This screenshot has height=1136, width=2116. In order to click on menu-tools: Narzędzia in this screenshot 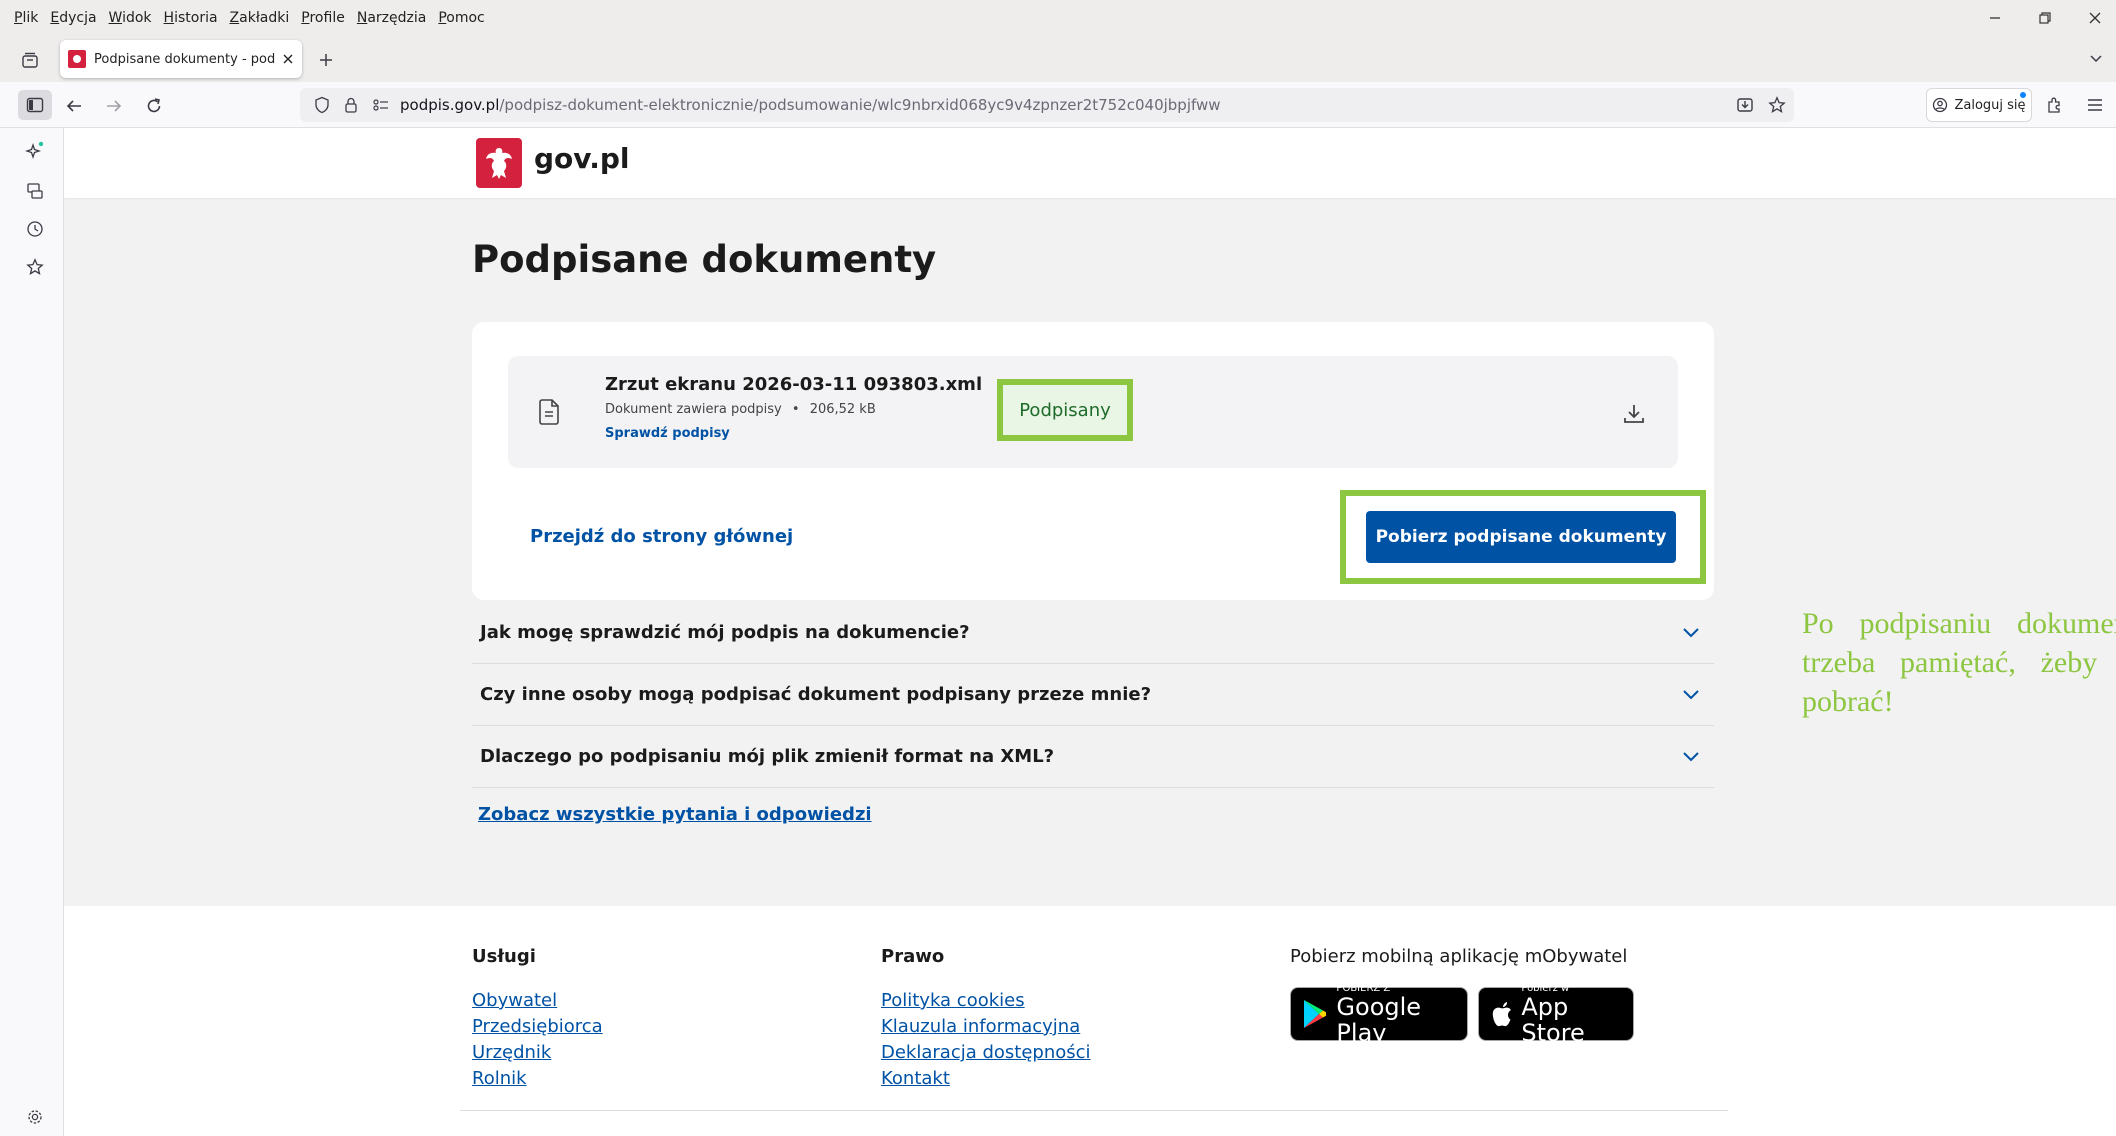, I will do `click(392, 18)`.